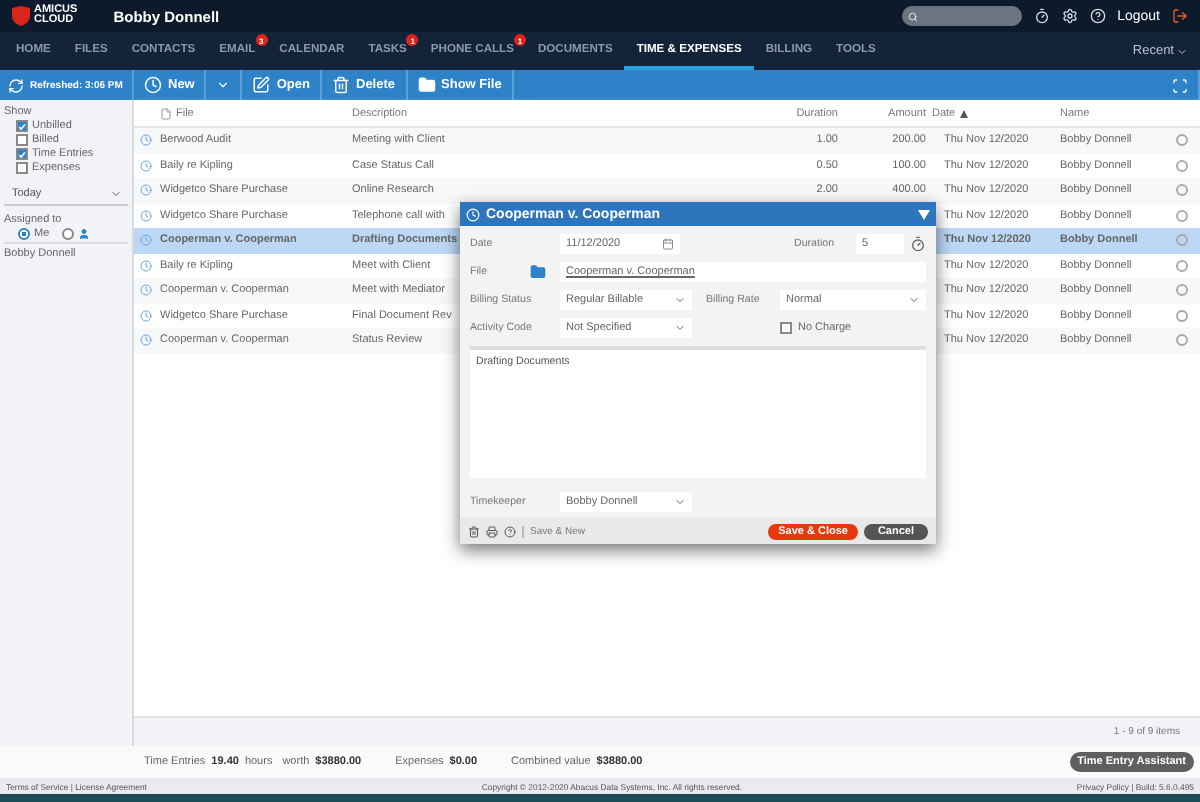  Describe the element at coordinates (166, 113) in the screenshot. I see `file-icon` at that location.